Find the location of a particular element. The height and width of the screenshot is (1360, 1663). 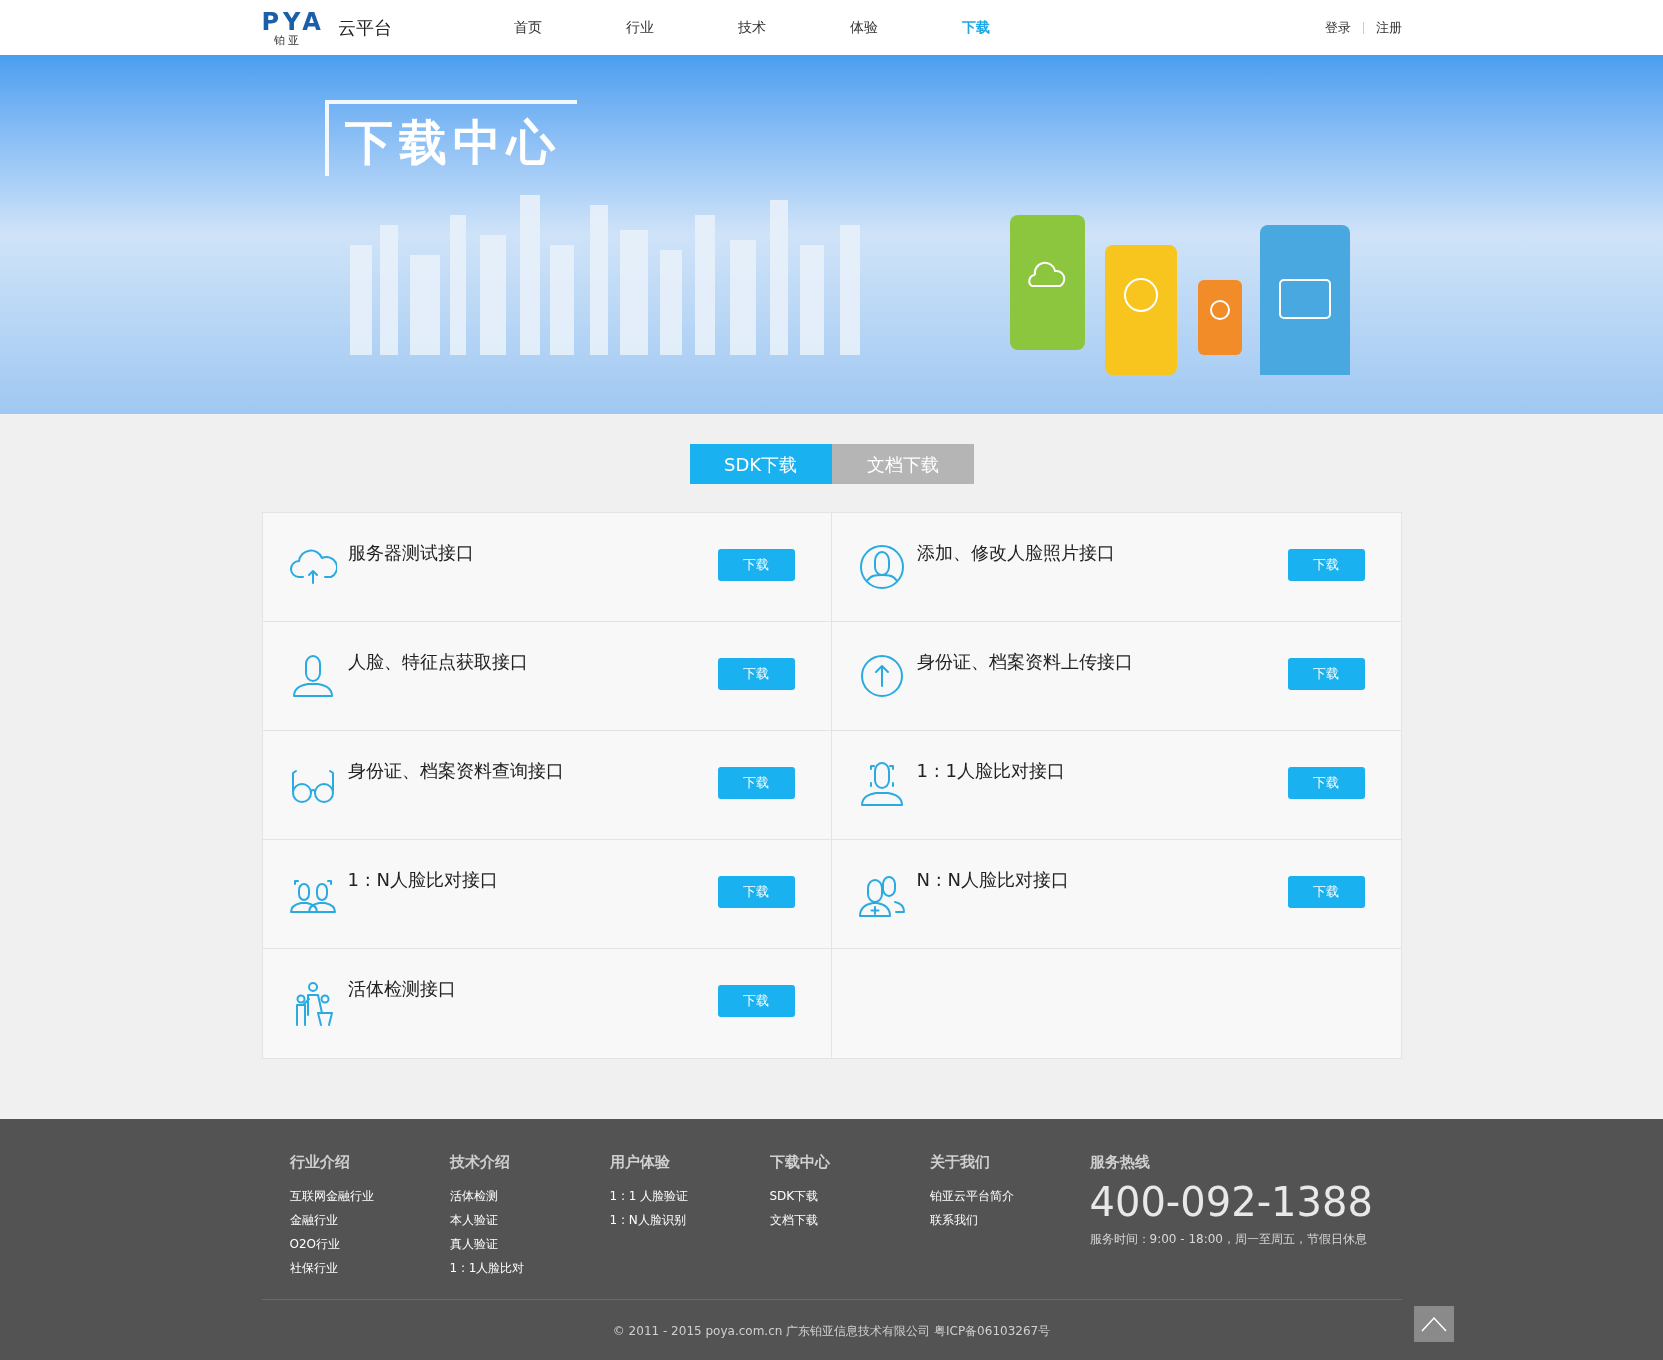

nav-link: 体验 is located at coordinates (863, 27).